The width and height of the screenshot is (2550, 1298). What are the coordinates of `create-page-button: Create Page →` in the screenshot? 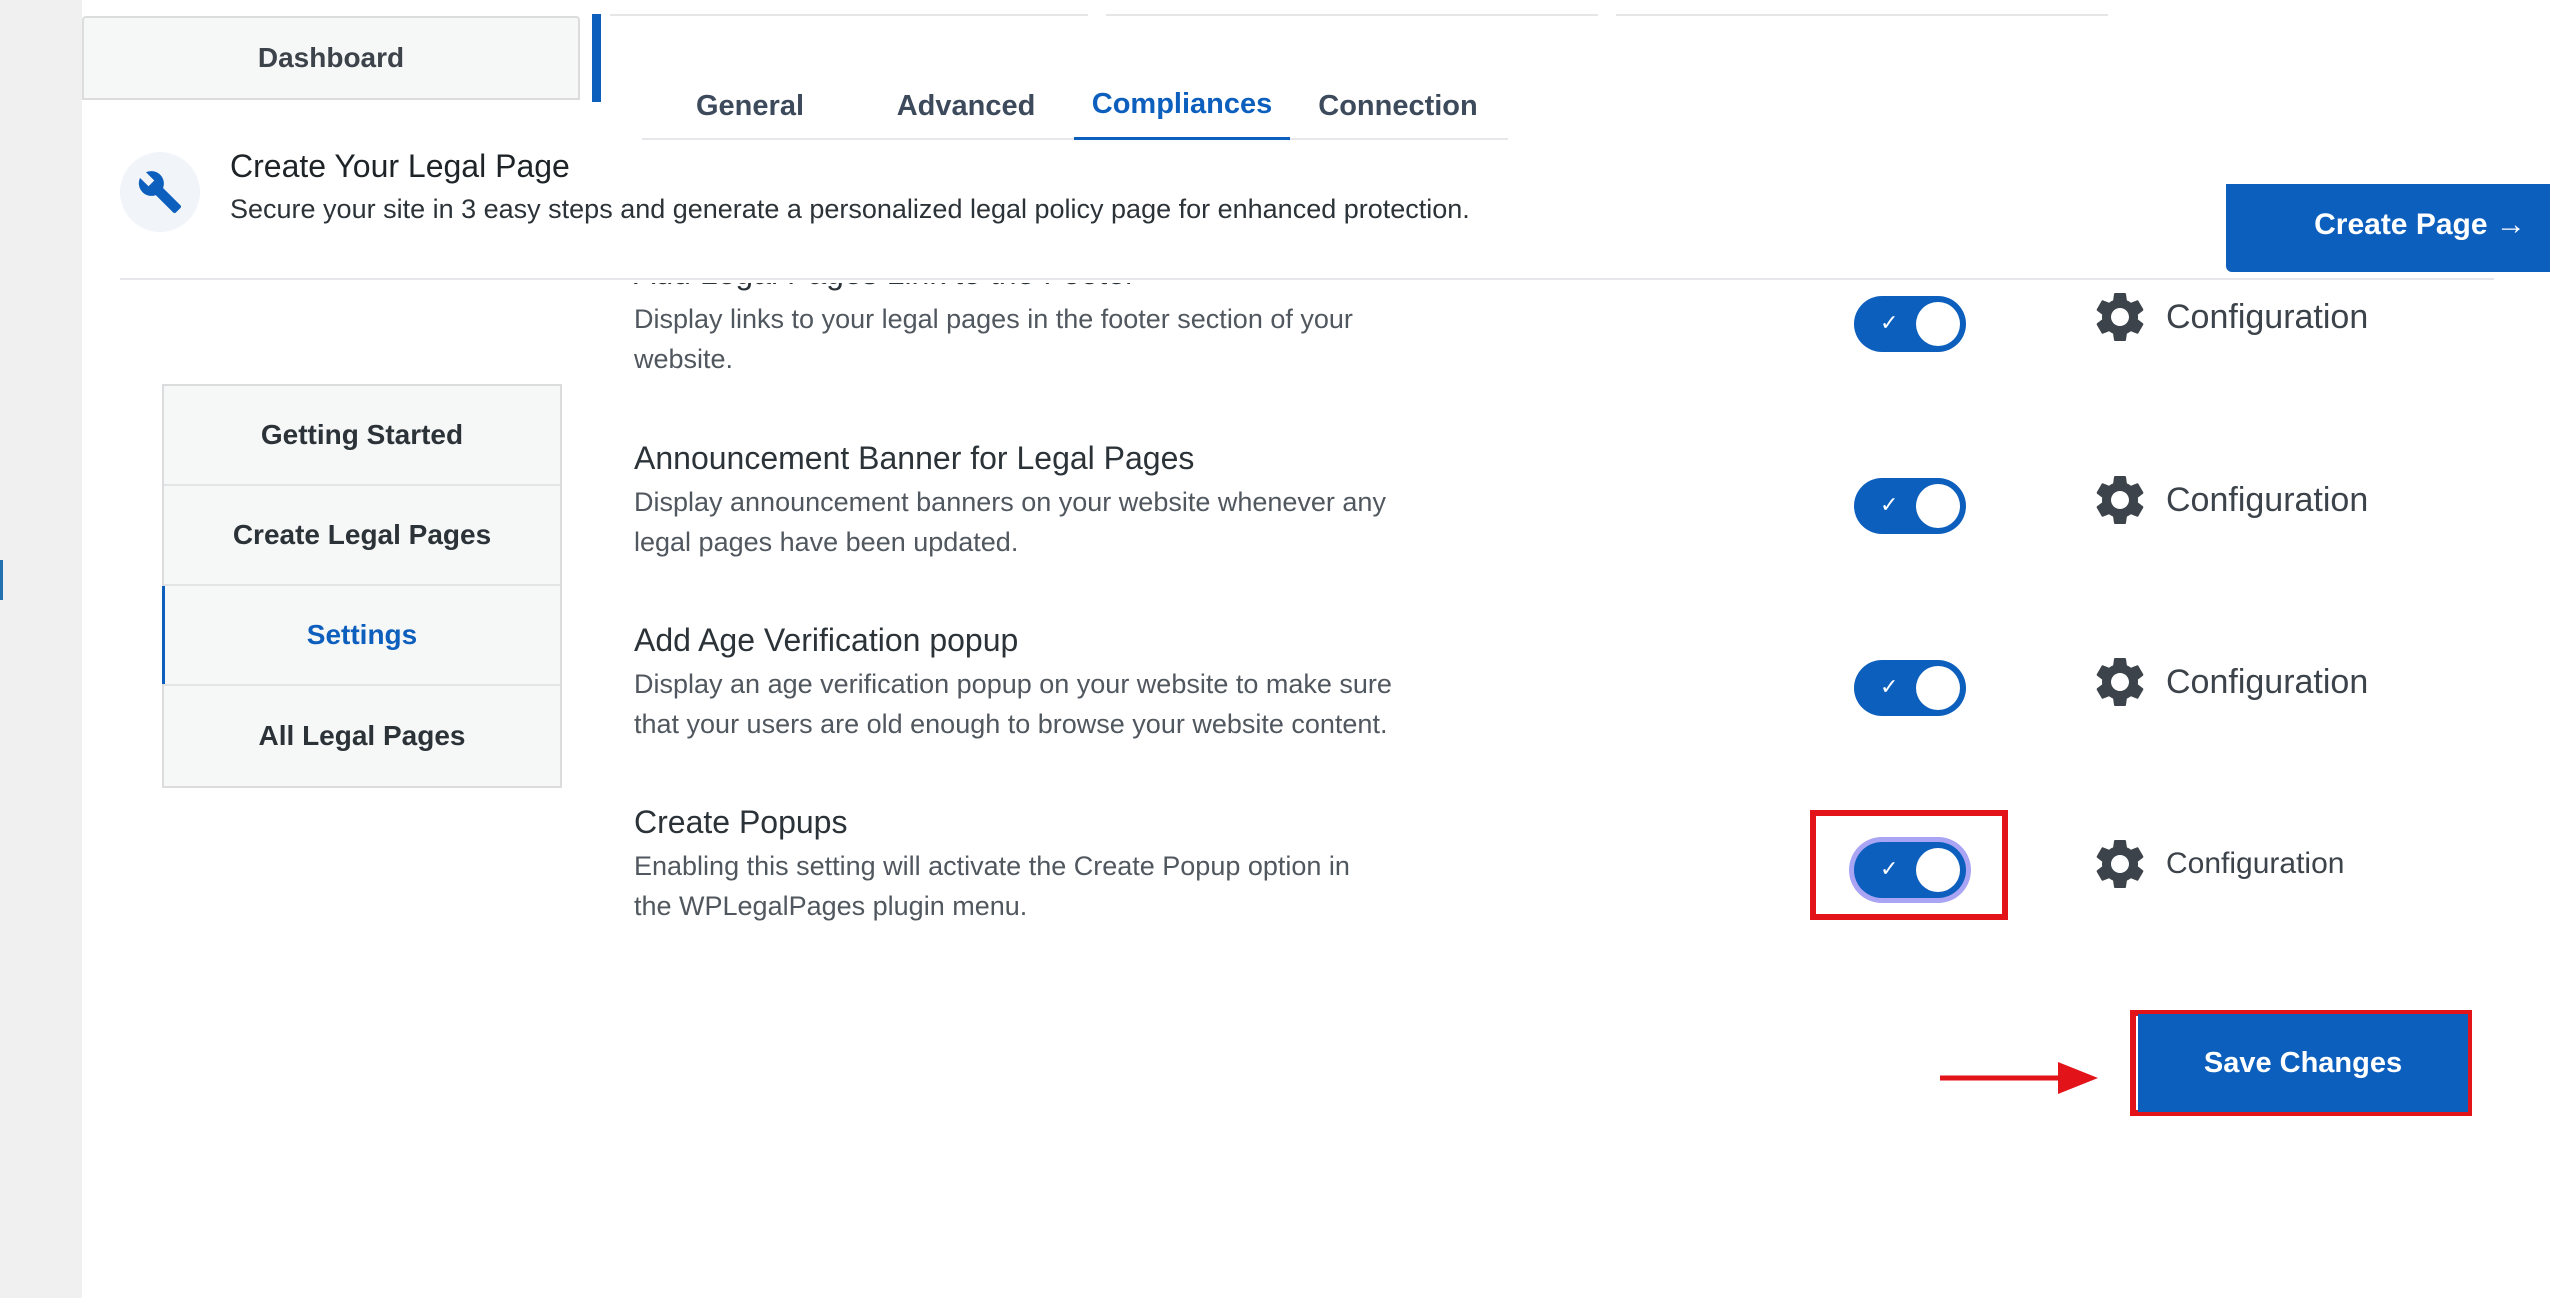 It's located at (2388, 228).